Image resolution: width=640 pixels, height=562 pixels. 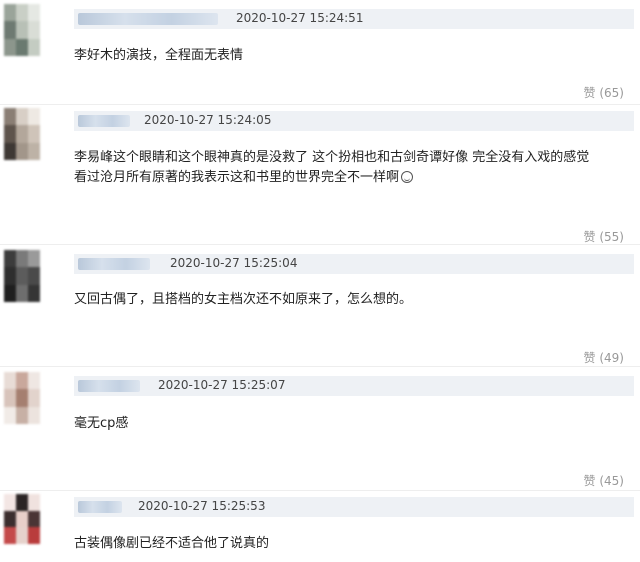 I want to click on like-button: 赞 (45), so click(x=604, y=480).